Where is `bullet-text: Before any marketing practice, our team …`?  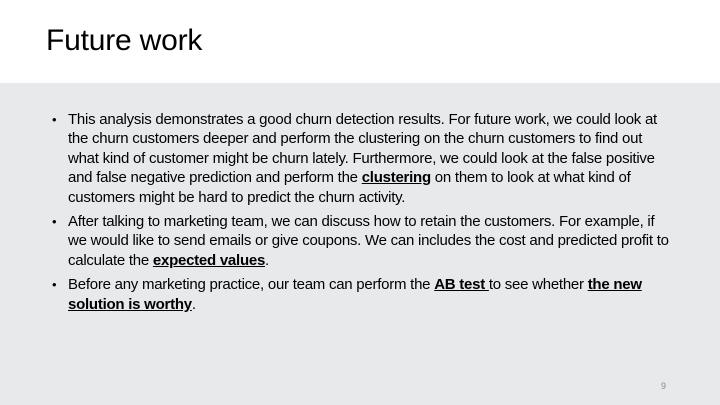
bullet-text: Before any marketing practice, our team … is located at coordinates (251, 285).